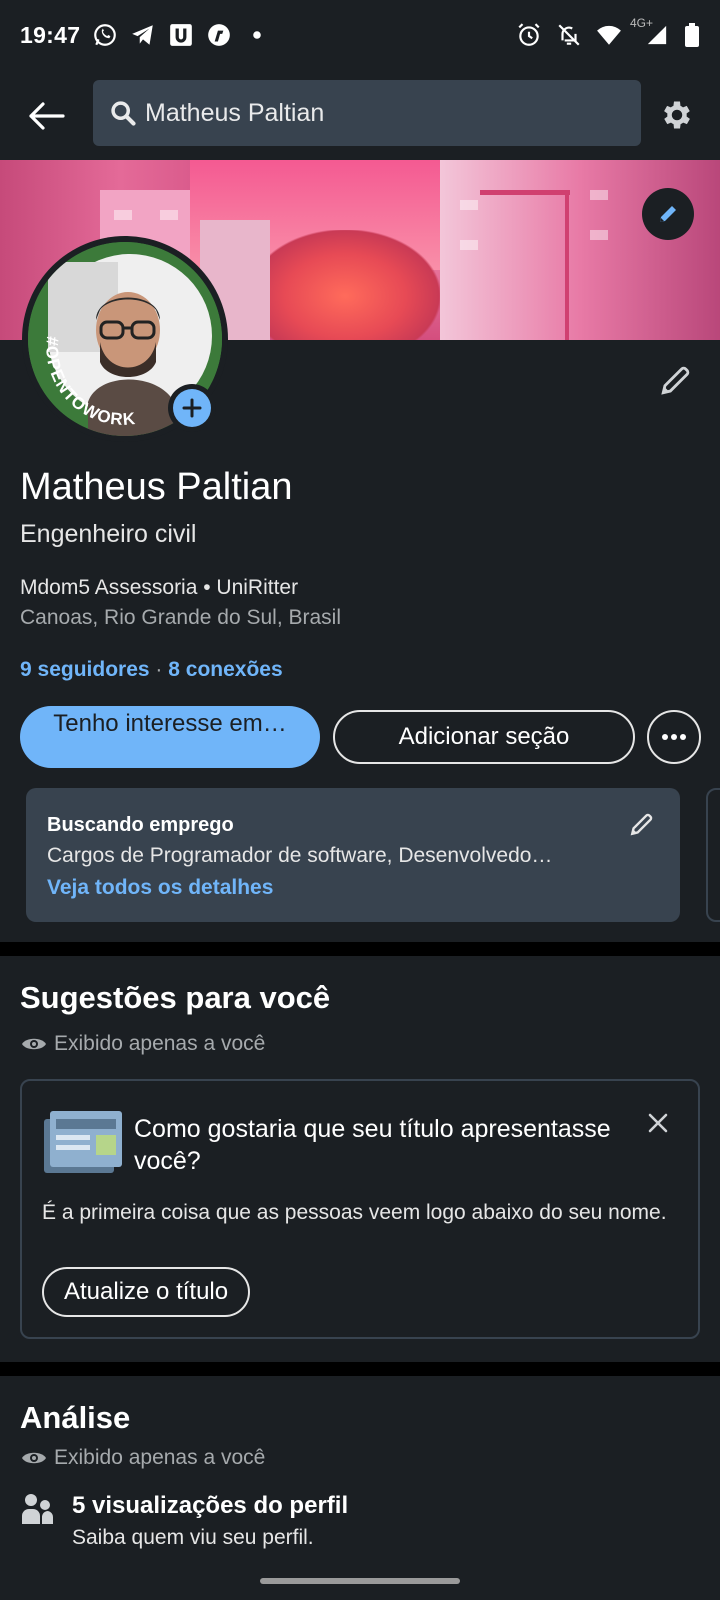 This screenshot has height=1600, width=720. I want to click on edit-cover-button, so click(668, 214).